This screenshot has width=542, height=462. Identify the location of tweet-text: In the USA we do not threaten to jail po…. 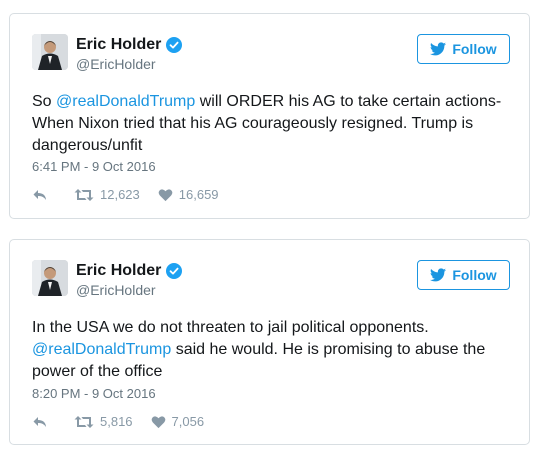
(277, 350).